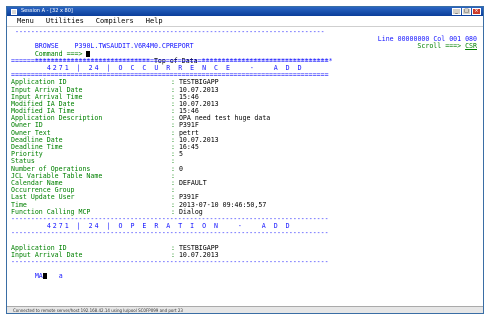  I want to click on occurrence-field-row: Owner Text: petrt, so click(105, 132).